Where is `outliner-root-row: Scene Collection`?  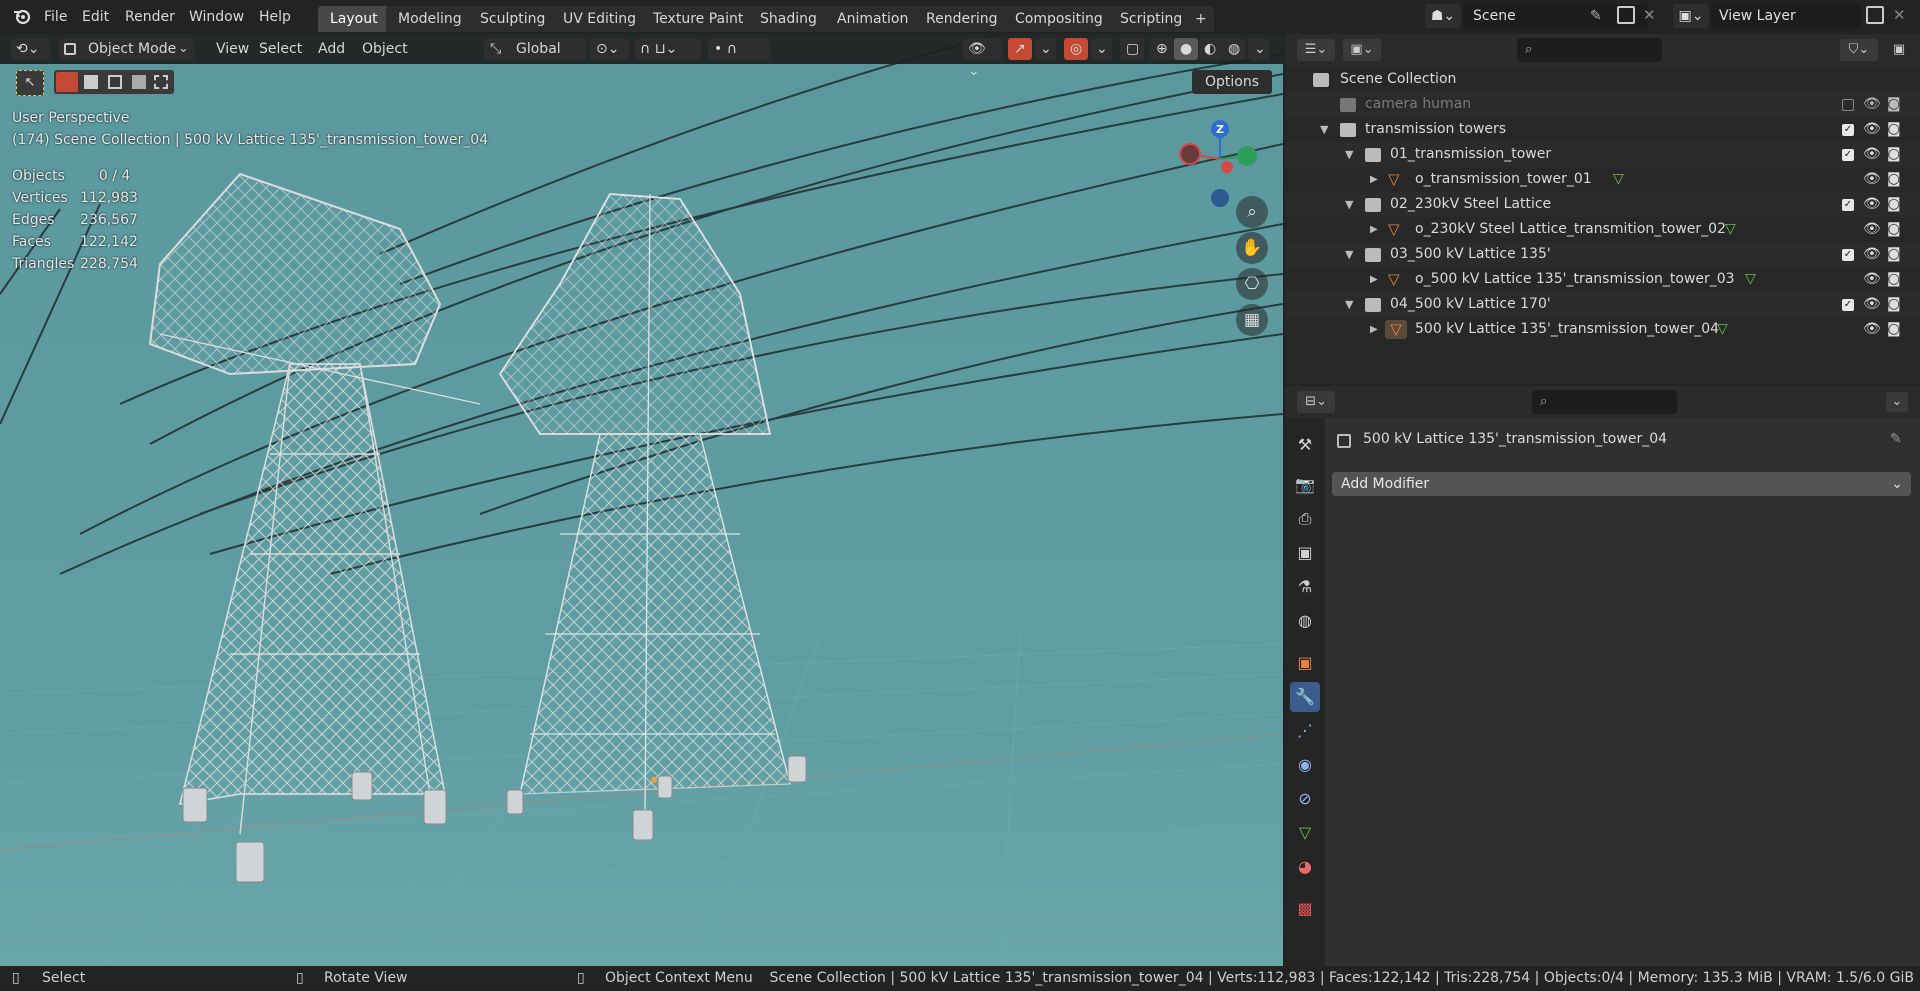
outliner-root-row: Scene Collection is located at coordinates (1602, 79).